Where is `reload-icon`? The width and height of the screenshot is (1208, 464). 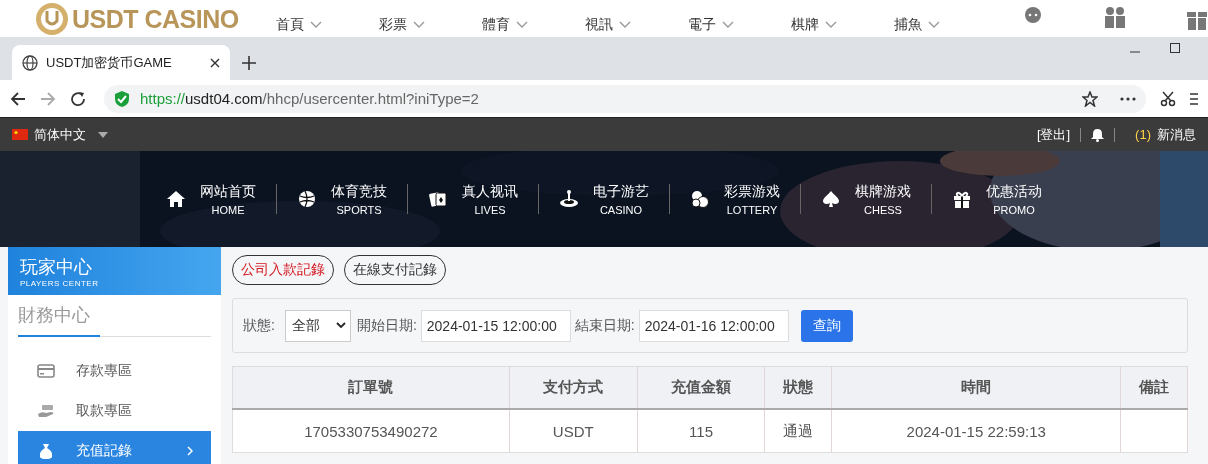 reload-icon is located at coordinates (78, 98).